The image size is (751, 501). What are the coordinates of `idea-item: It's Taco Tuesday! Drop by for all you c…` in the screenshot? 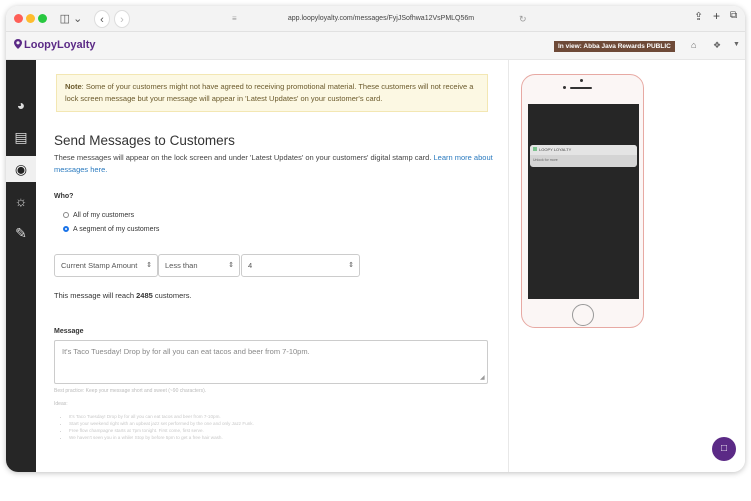 It's located at (161, 416).